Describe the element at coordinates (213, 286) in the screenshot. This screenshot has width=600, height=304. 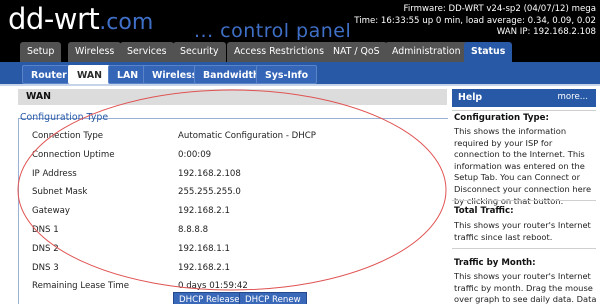
I see `row-value: 0 days 01:59:42` at that location.